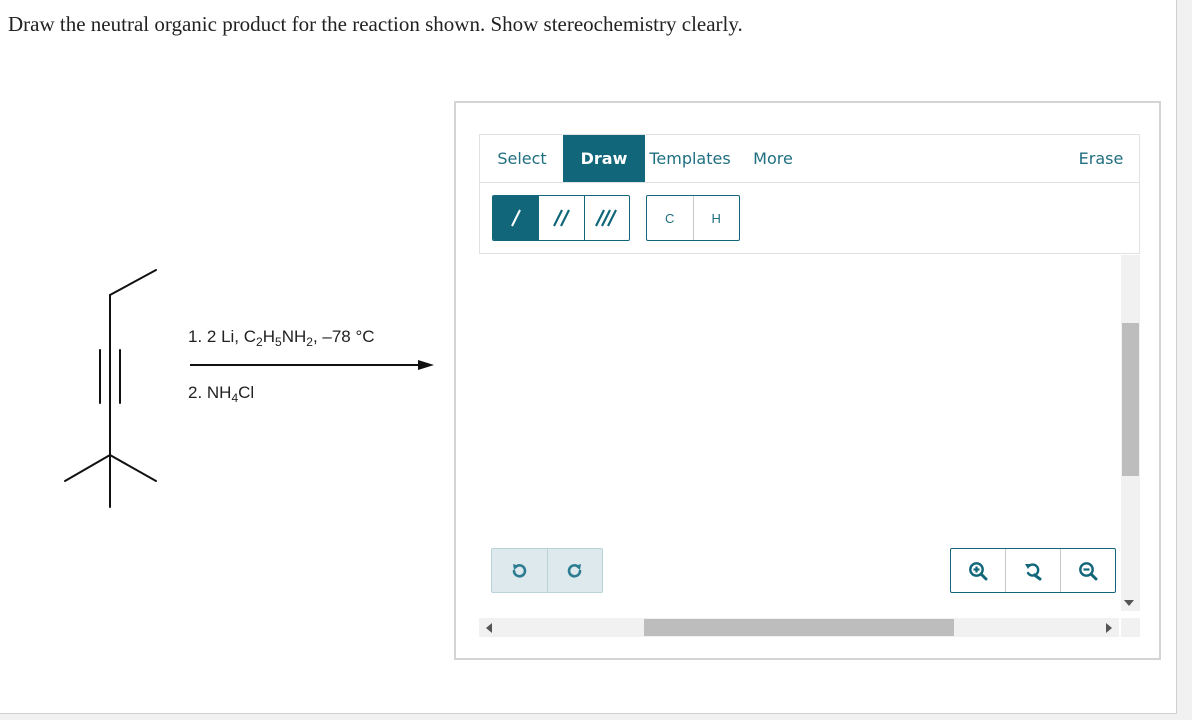 This screenshot has height=720, width=1192. Describe the element at coordinates (1184, 360) in the screenshot. I see `page-scrollbar-gutter` at that location.